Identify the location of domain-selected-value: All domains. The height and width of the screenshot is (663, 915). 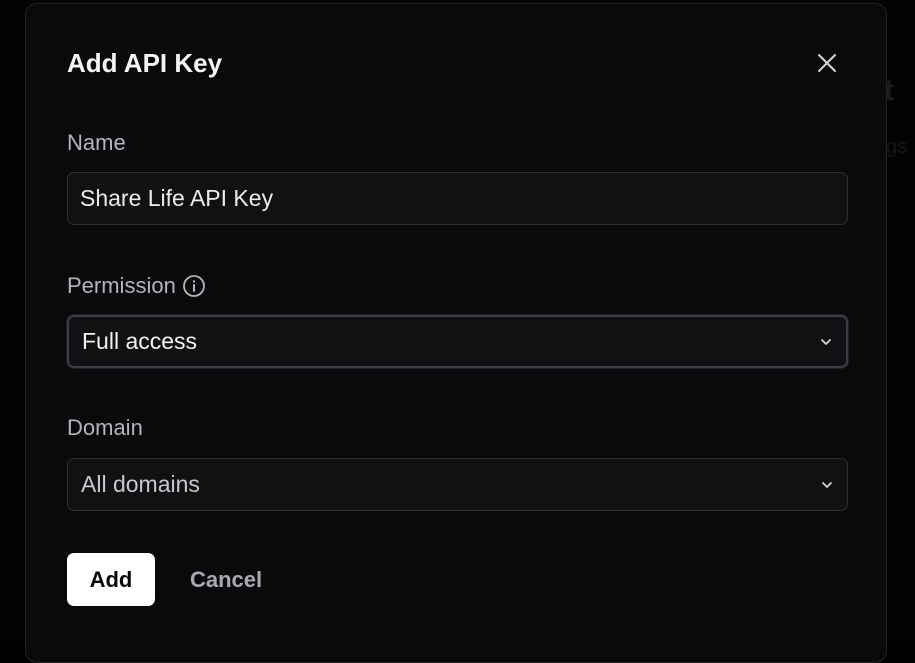
(140, 484).